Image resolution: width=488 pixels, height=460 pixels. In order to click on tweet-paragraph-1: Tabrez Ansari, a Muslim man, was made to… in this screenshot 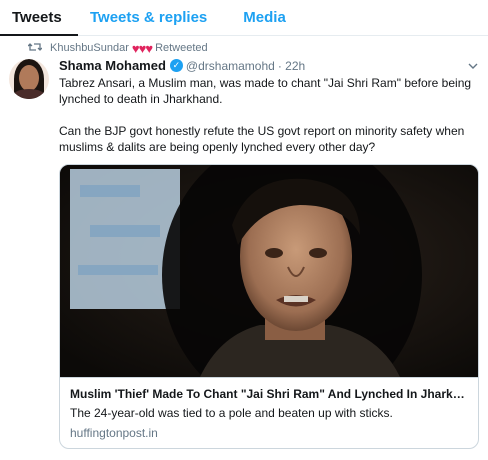, I will do `click(265, 91)`.